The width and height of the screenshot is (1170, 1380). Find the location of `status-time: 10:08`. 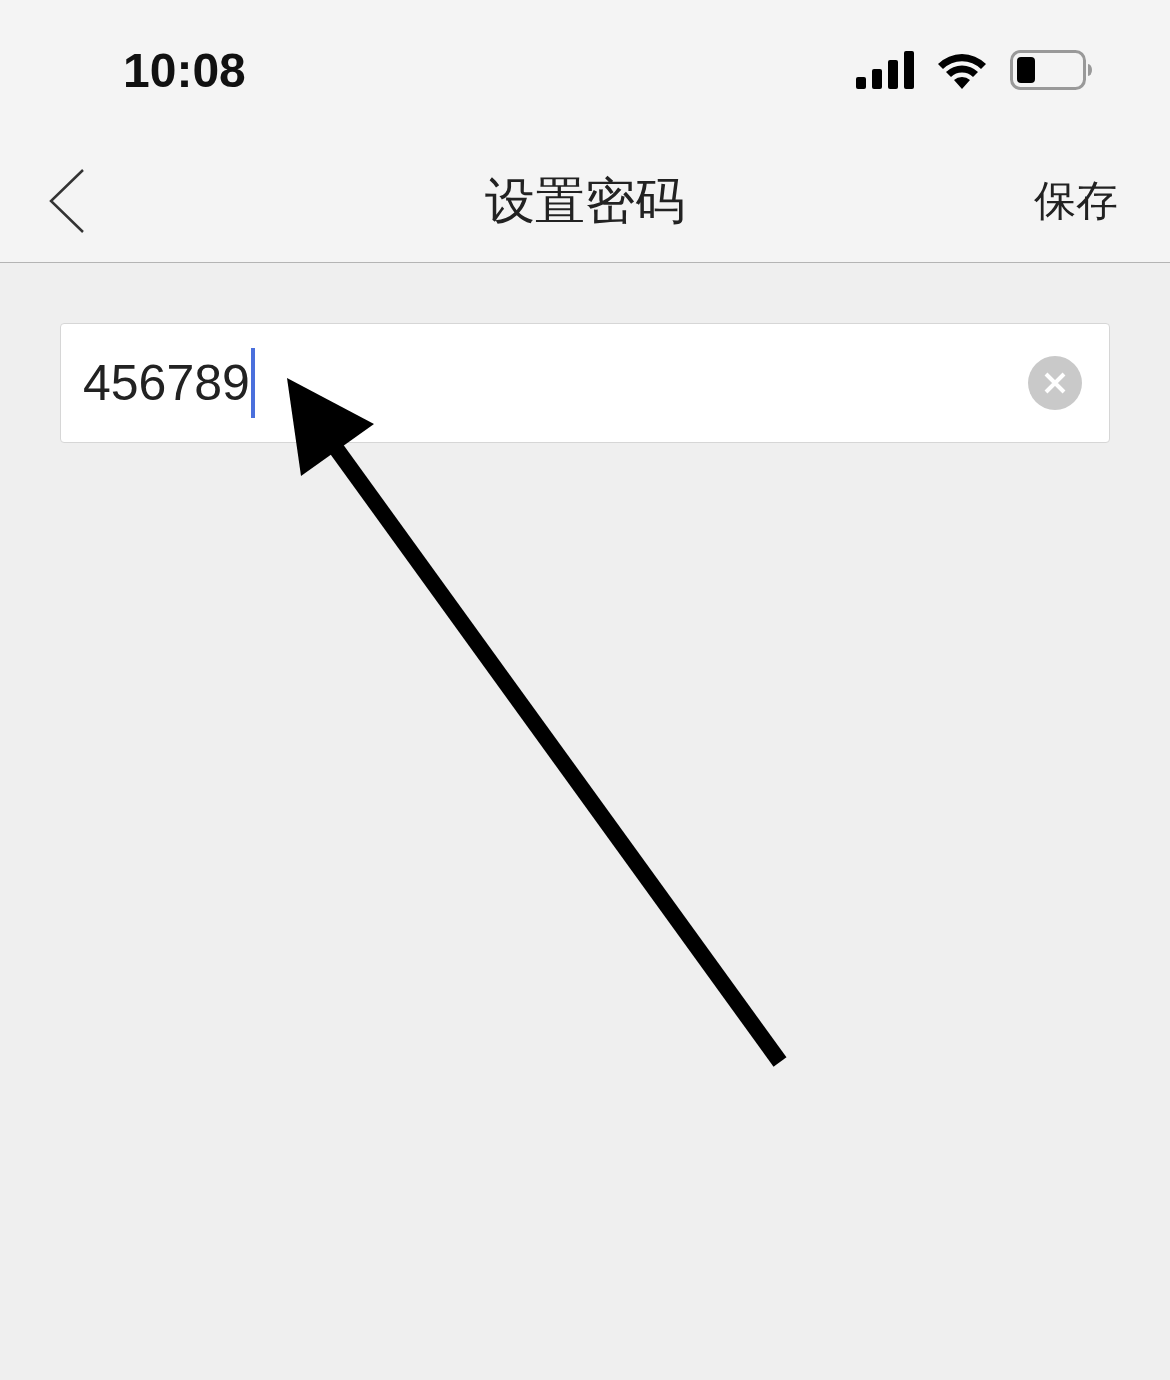

status-time: 10:08 is located at coordinates (184, 70).